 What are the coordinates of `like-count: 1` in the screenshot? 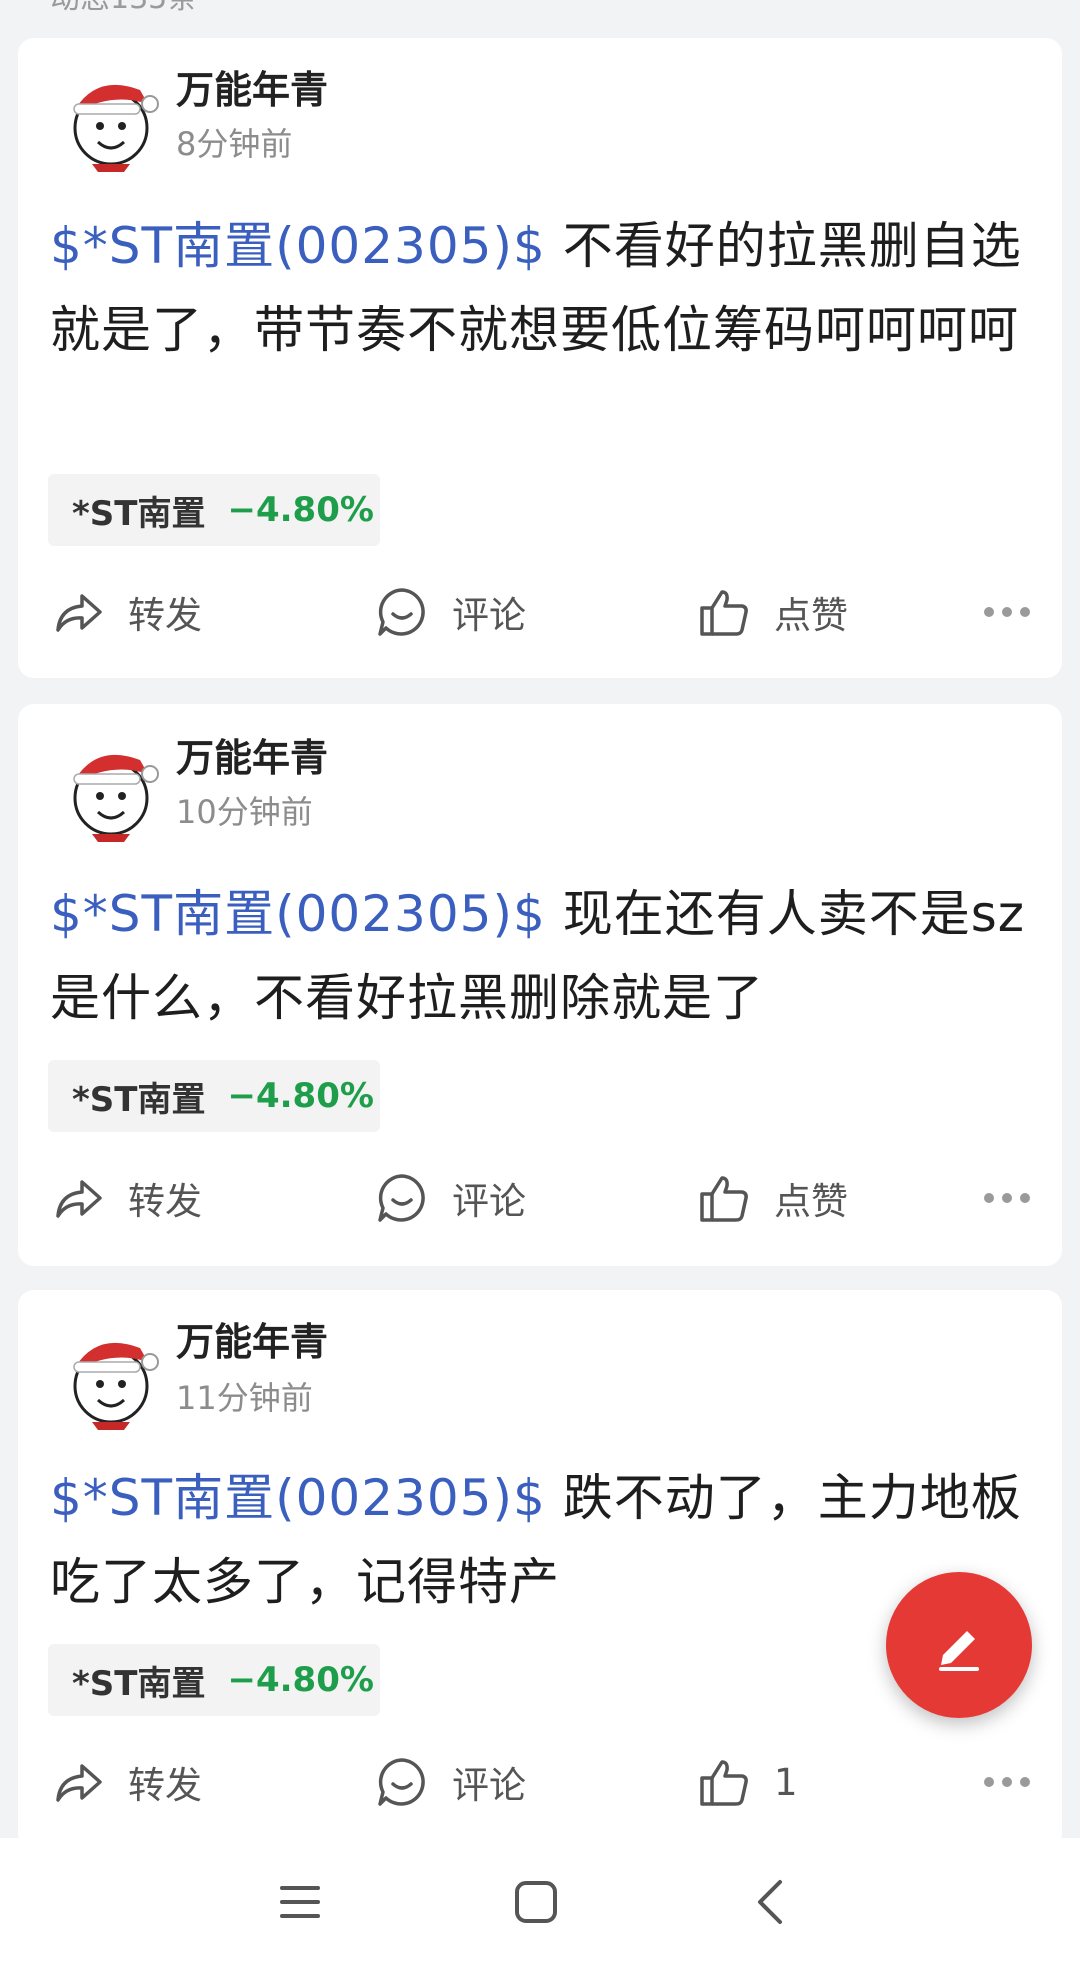 It's located at (786, 1782).